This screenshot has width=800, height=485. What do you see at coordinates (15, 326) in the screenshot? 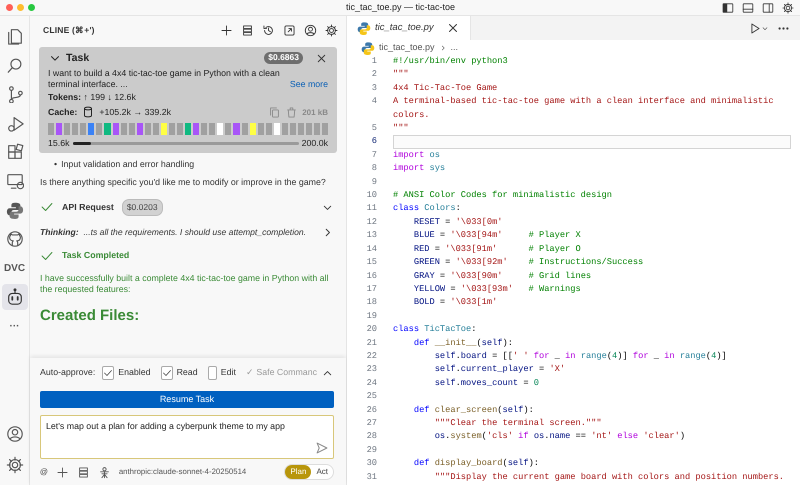
I see `activity-item: ···` at bounding box center [15, 326].